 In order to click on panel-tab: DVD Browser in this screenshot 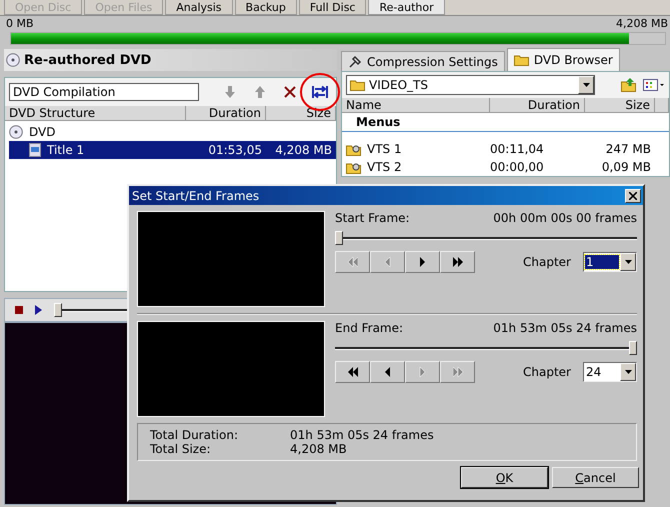, I will do `click(563, 59)`.